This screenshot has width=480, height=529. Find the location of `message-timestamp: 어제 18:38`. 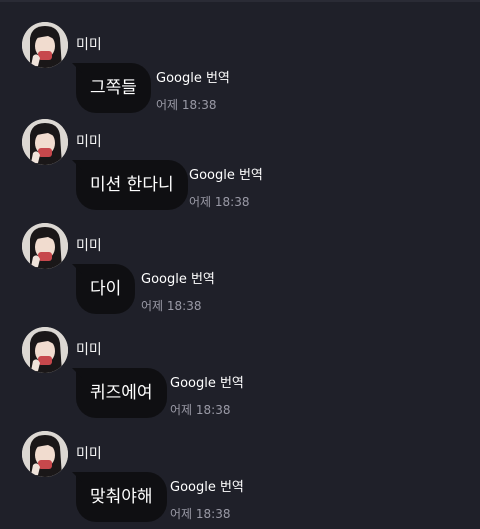

message-timestamp: 어제 18:38 is located at coordinates (200, 514).